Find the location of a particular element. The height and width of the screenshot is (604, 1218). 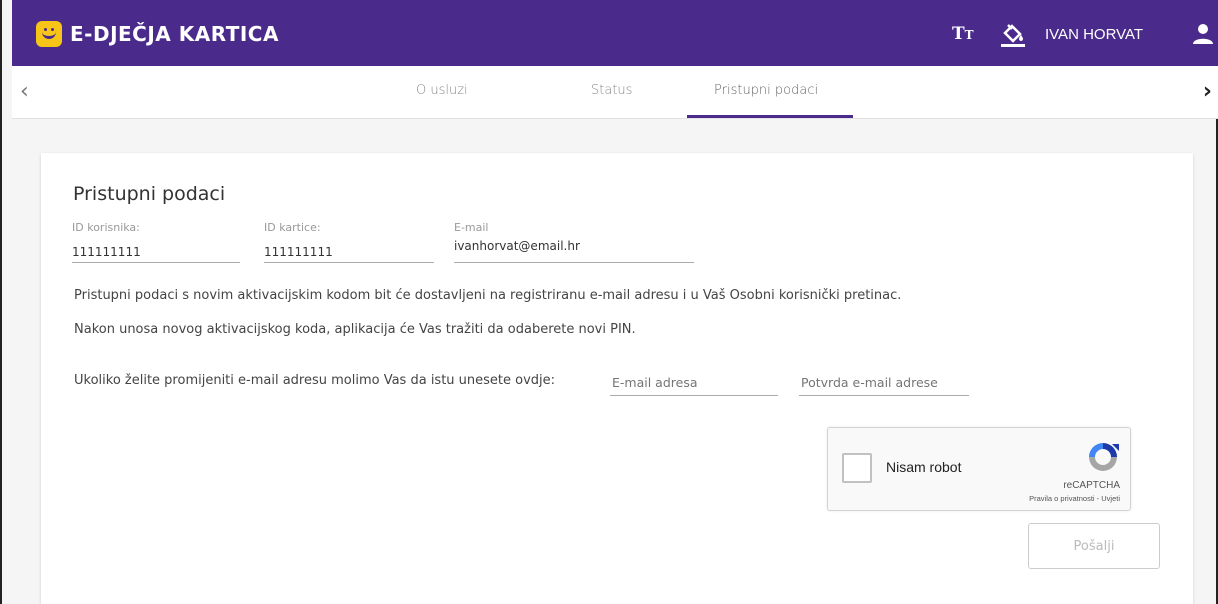

card-id-underline is located at coordinates (349, 262).